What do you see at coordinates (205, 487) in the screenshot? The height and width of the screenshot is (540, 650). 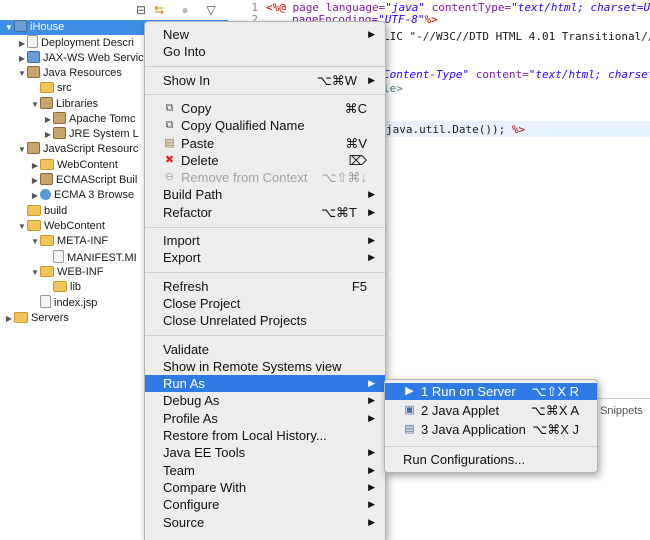 I see `menu-item-label: Compare With` at bounding box center [205, 487].